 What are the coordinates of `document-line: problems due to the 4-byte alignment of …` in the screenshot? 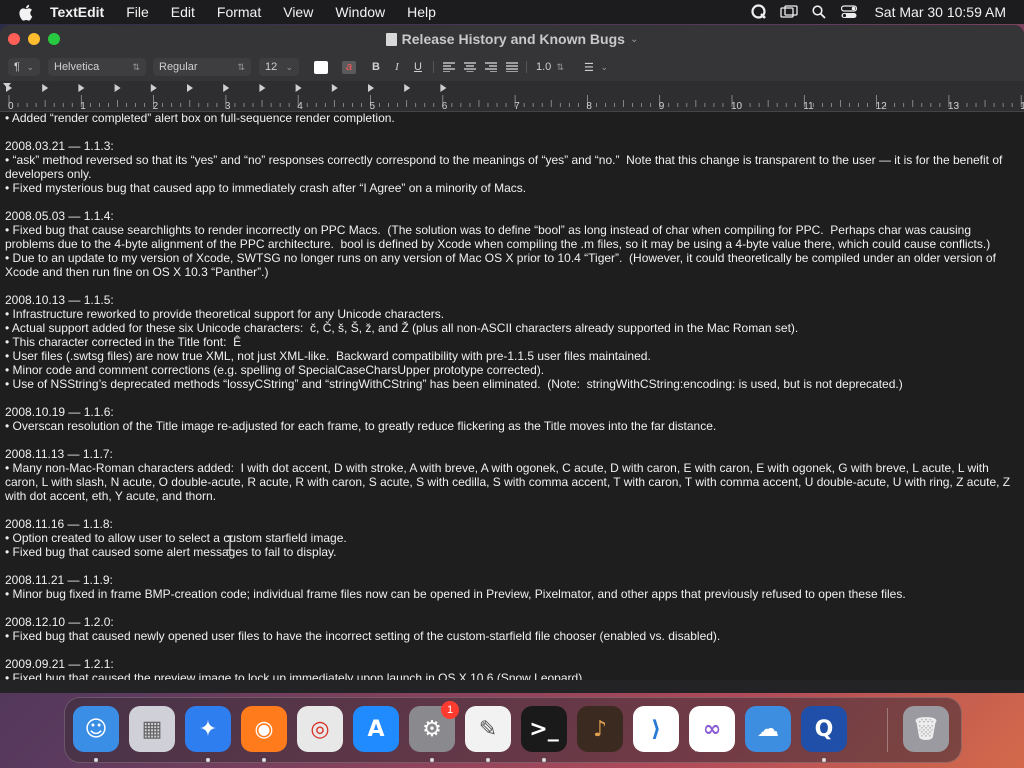 It's located at (511, 244).